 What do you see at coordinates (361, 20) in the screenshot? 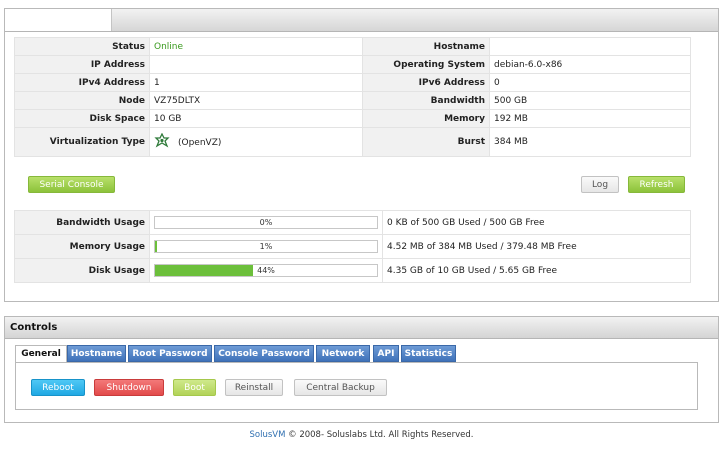
I see `server-panel-header` at bounding box center [361, 20].